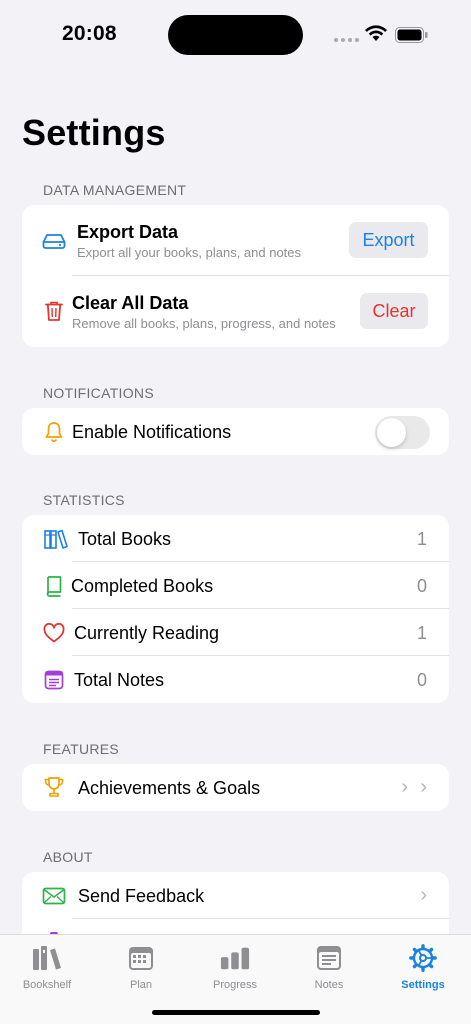 This screenshot has width=471, height=1024. I want to click on status-bar: 20:08, so click(235, 35).